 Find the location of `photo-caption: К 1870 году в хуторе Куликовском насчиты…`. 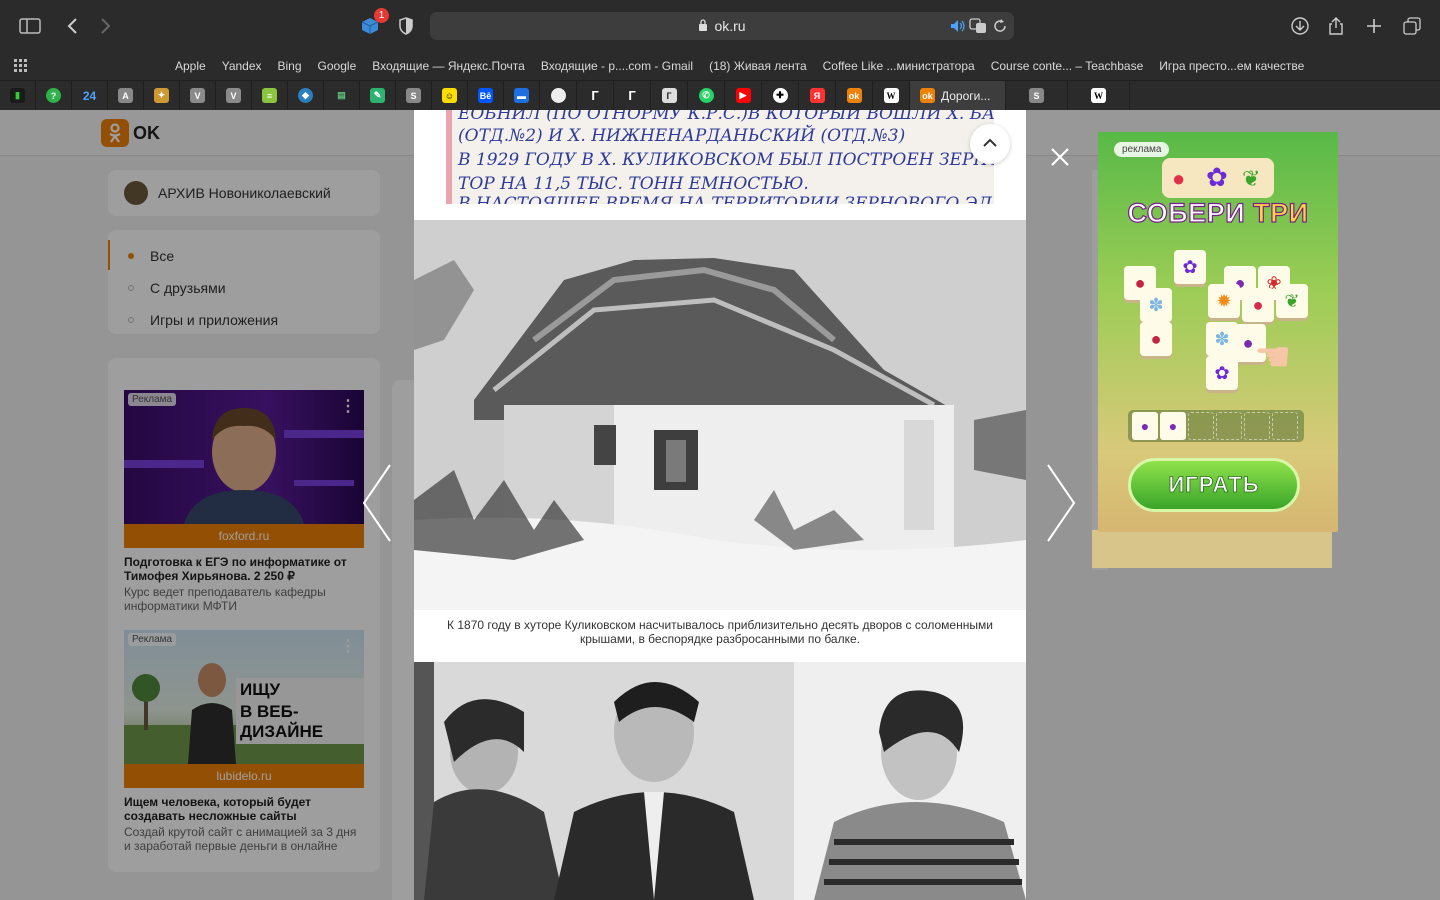

photo-caption: К 1870 году в хуторе Куликовском насчиты… is located at coordinates (720, 632).